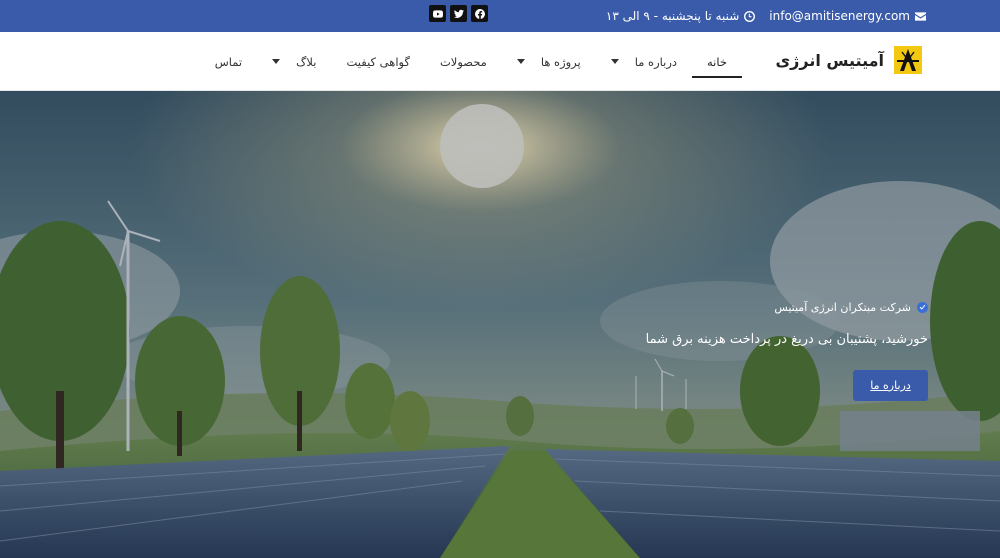 The width and height of the screenshot is (1000, 558). Describe the element at coordinates (748, 307) in the screenshot. I see `hero-kicker: شرکت مبتکران انرژی آمیتیس` at that location.